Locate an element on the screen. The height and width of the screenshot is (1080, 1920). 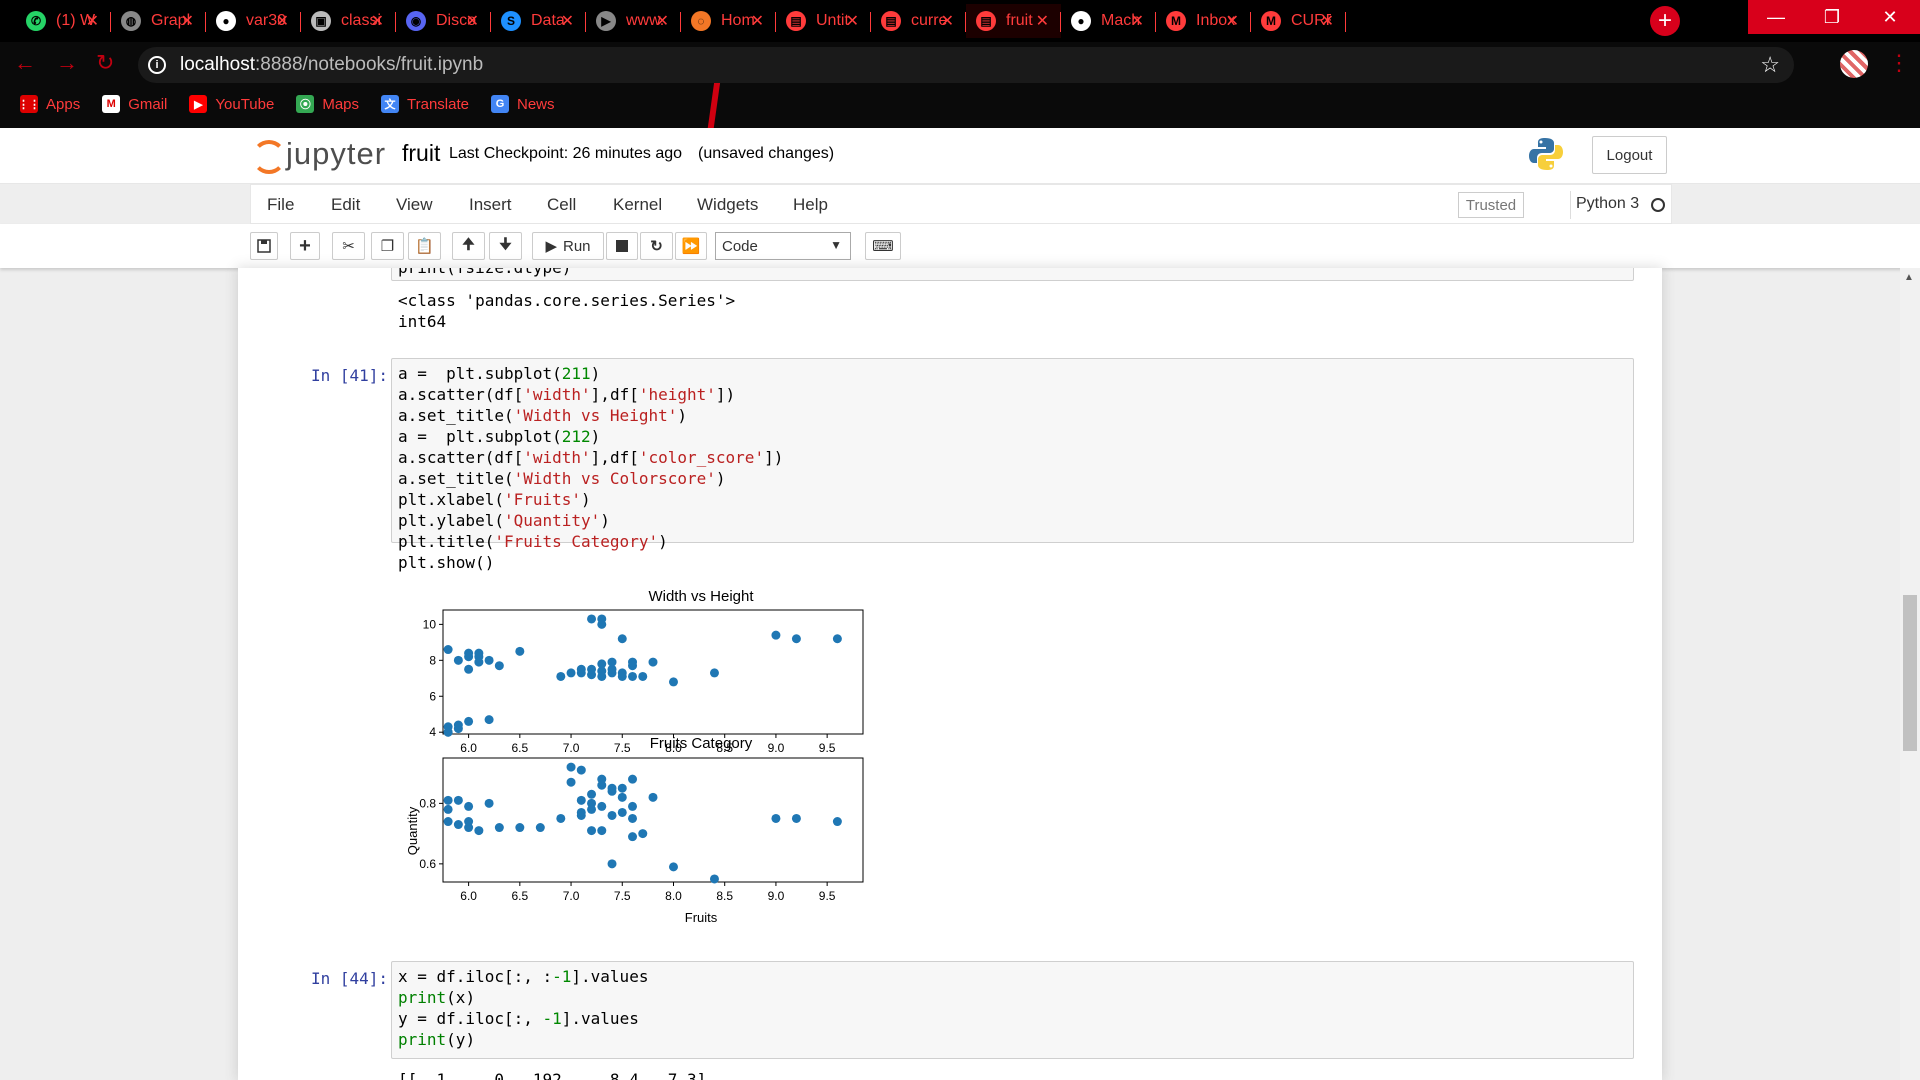
discord-icon: ◉ is located at coordinates (416, 21).